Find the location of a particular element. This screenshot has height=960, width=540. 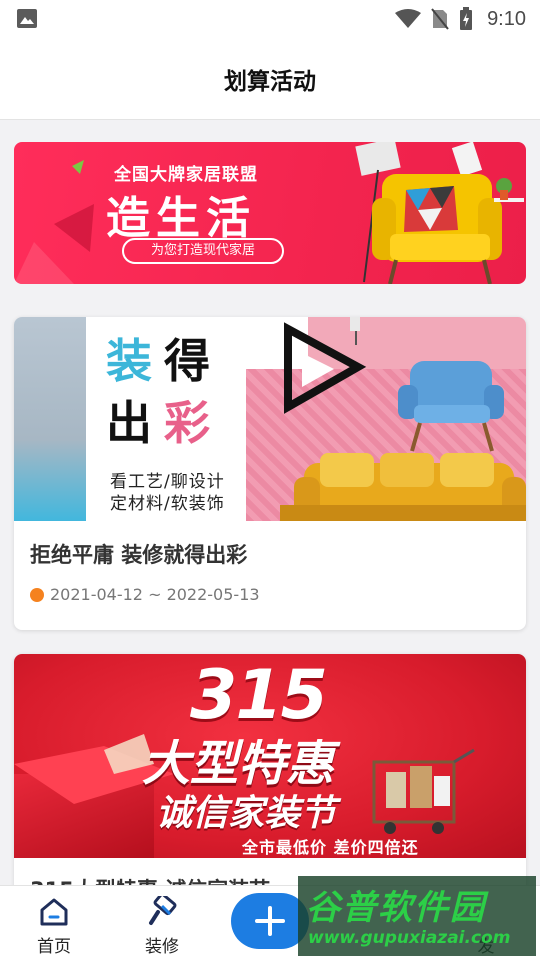

banner-char: 装 is located at coordinates (129, 361).